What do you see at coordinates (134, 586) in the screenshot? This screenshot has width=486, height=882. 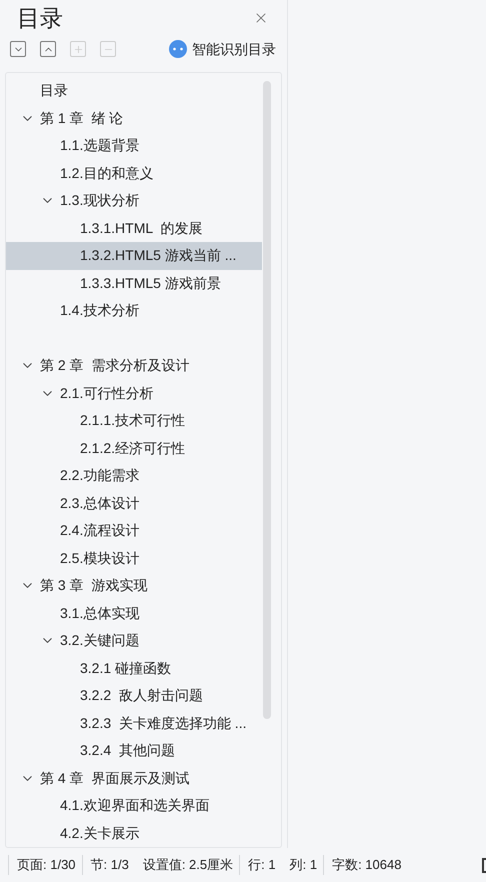 I see `toc-item: 第 3 章 游戏实现` at bounding box center [134, 586].